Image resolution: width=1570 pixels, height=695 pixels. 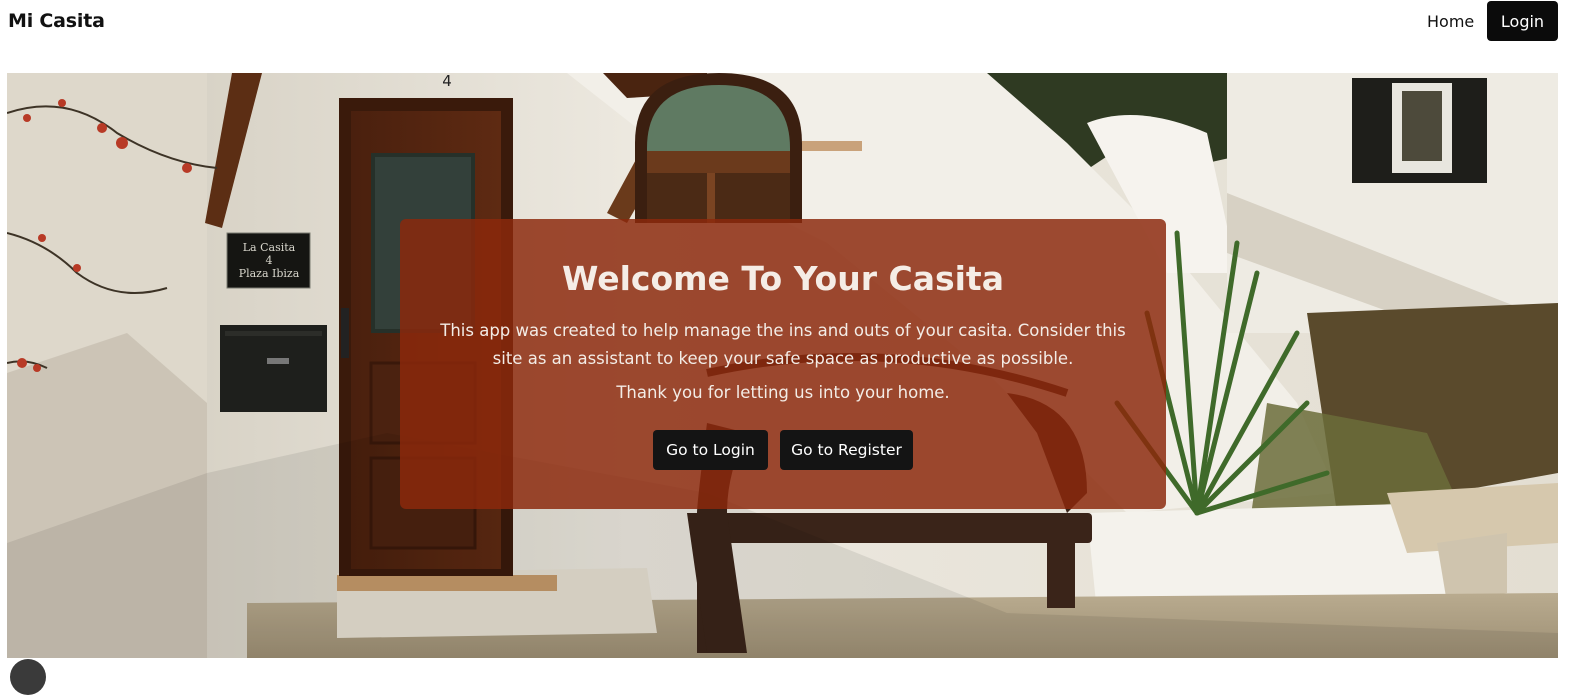 I want to click on welcome-title: Welcome To Your Casita, so click(x=783, y=278).